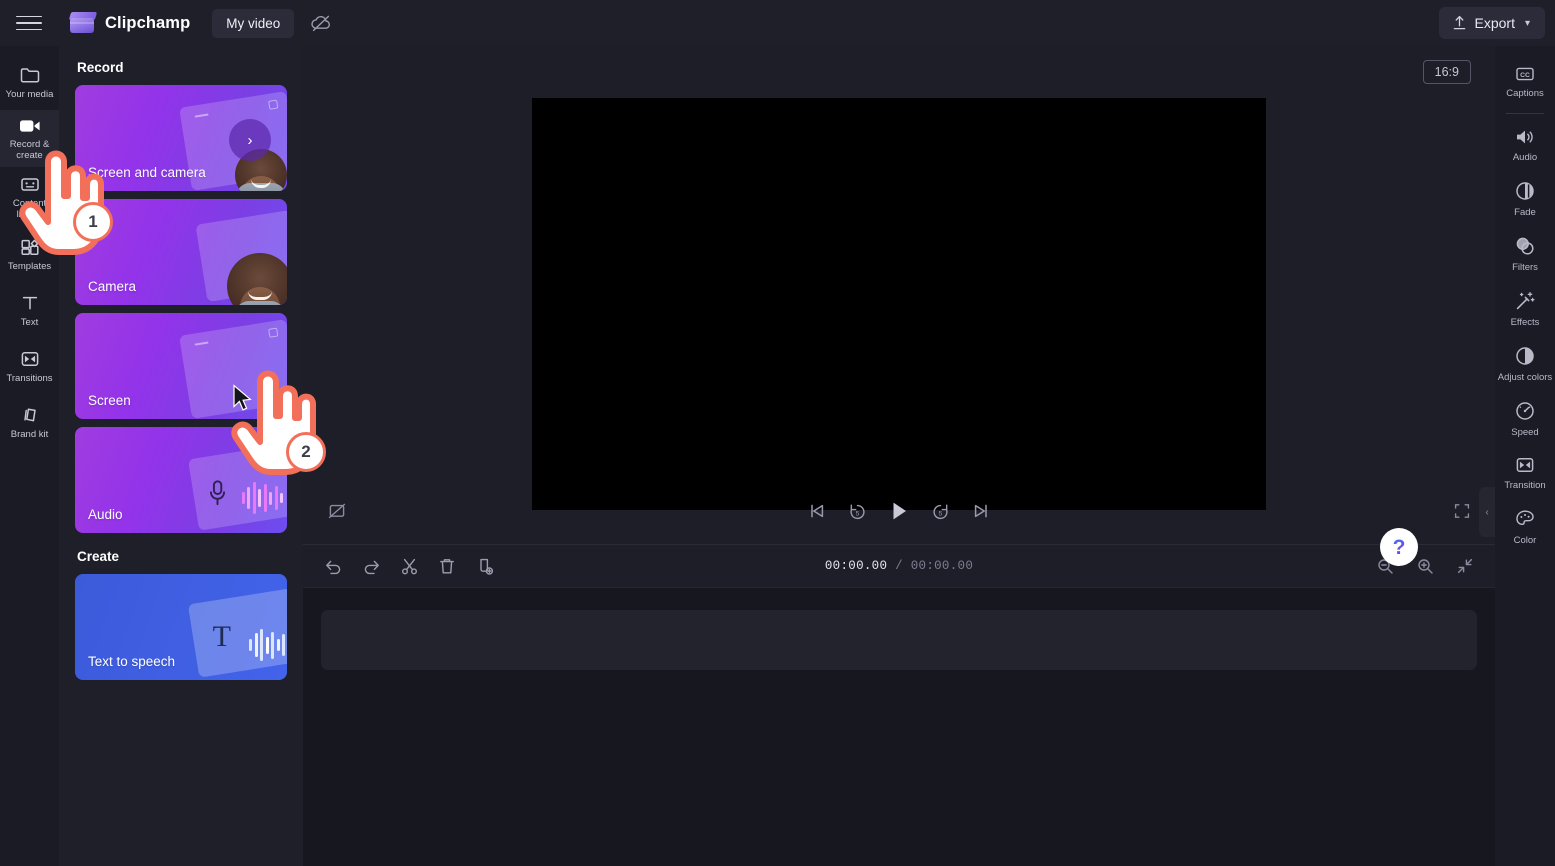  I want to click on export-label: Export, so click(1494, 23).